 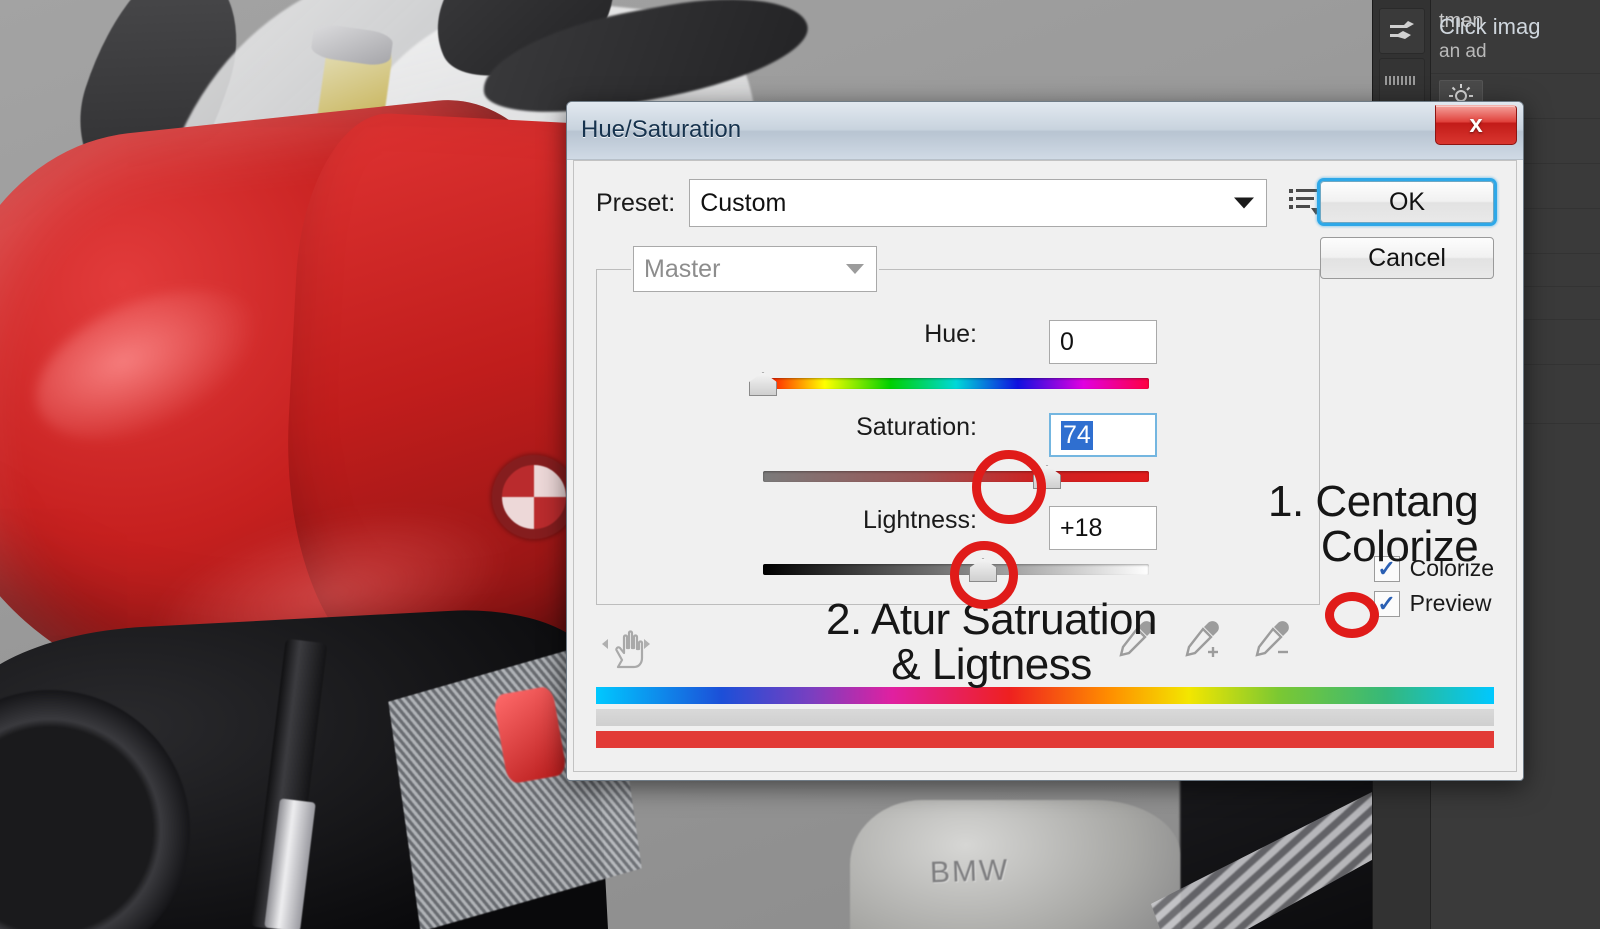 I want to click on channel-select-wrap: Master, so click(x=755, y=269).